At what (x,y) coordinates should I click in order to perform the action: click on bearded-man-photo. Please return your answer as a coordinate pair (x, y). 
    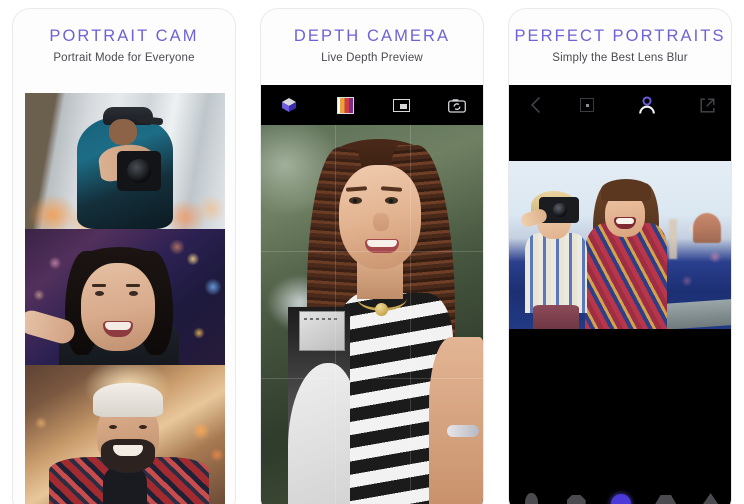
    Looking at the image, I should click on (125, 434).